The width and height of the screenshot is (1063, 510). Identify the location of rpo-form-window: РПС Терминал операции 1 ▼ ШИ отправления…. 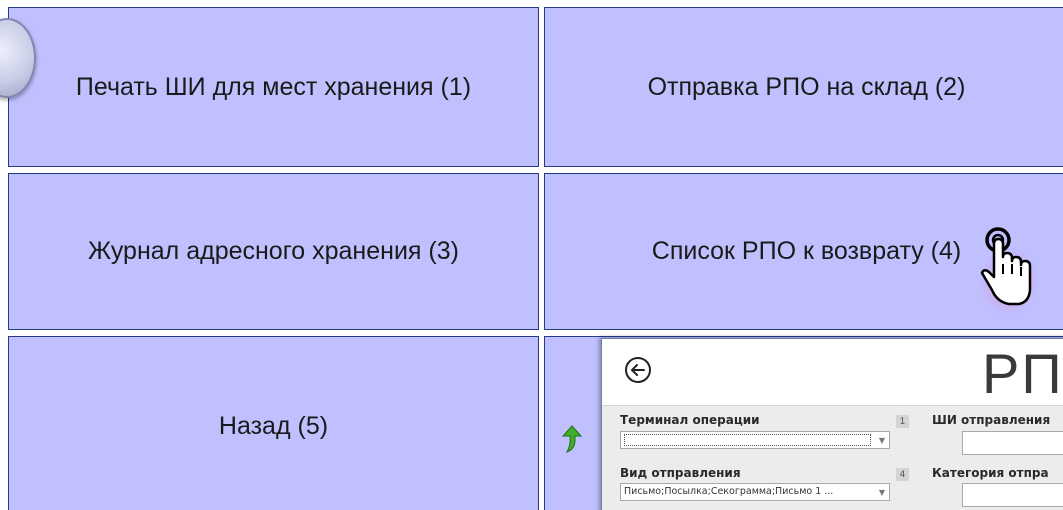
(832, 424).